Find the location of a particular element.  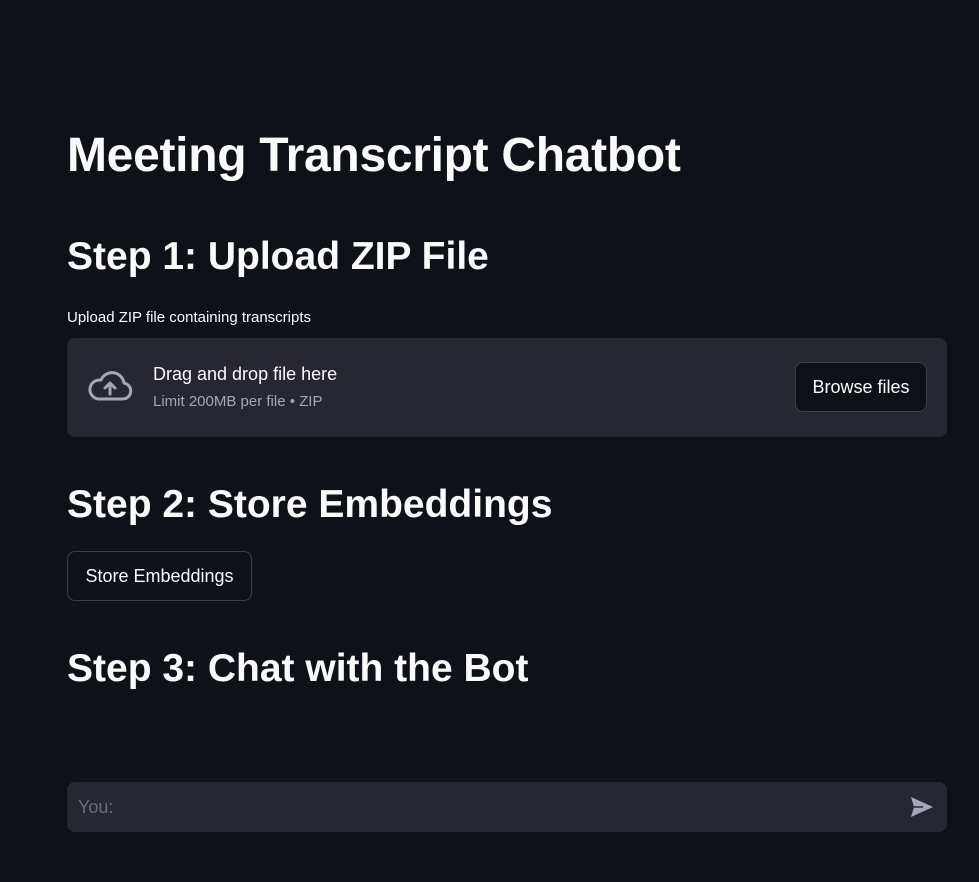

chat-input-container is located at coordinates (507, 807).